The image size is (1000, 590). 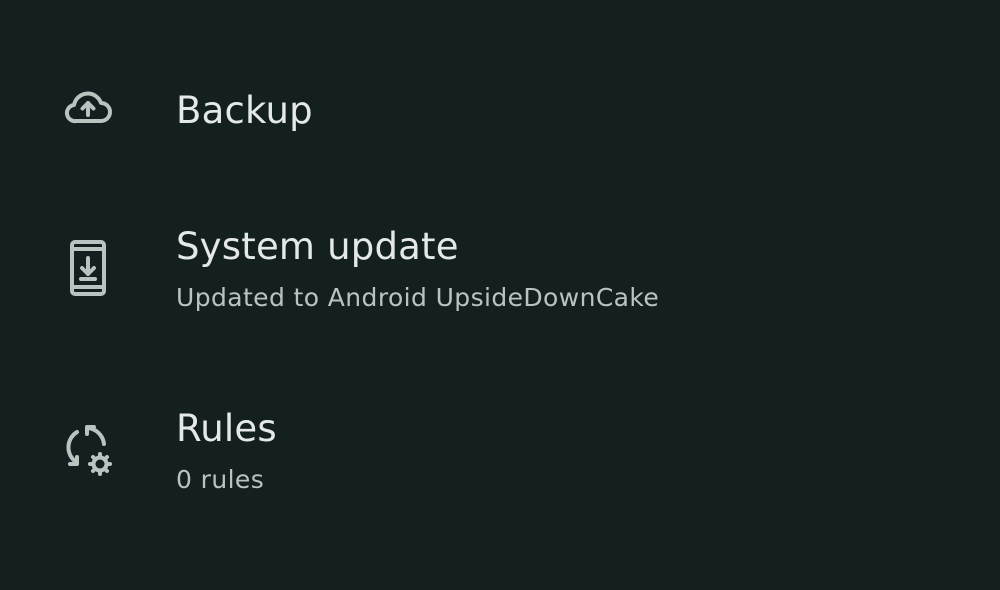 What do you see at coordinates (88, 109) in the screenshot?
I see `cloud-upload-icon` at bounding box center [88, 109].